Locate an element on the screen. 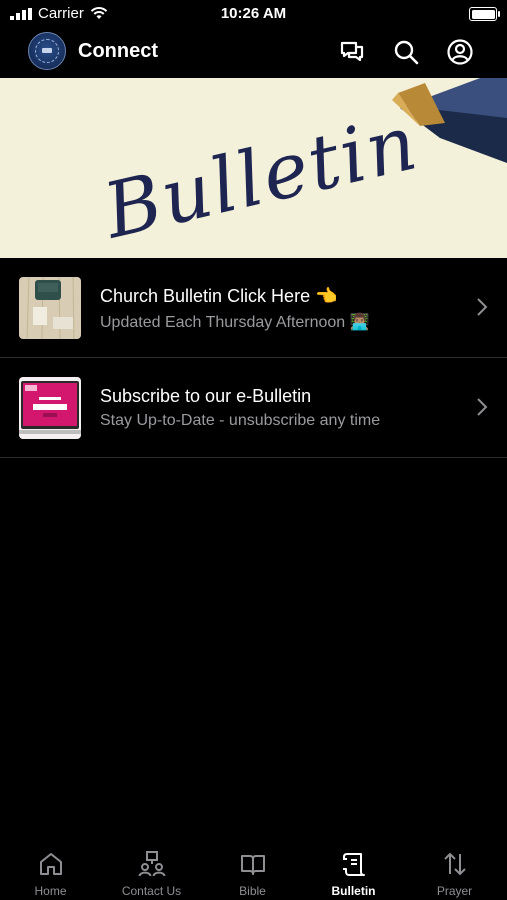 This screenshot has width=507, height=900. battery-fill is located at coordinates (483, 14).